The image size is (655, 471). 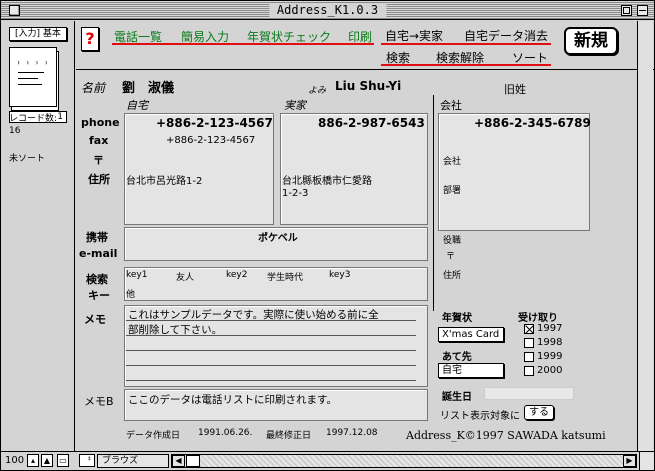 I want to click on key2-label: key2, so click(x=237, y=275).